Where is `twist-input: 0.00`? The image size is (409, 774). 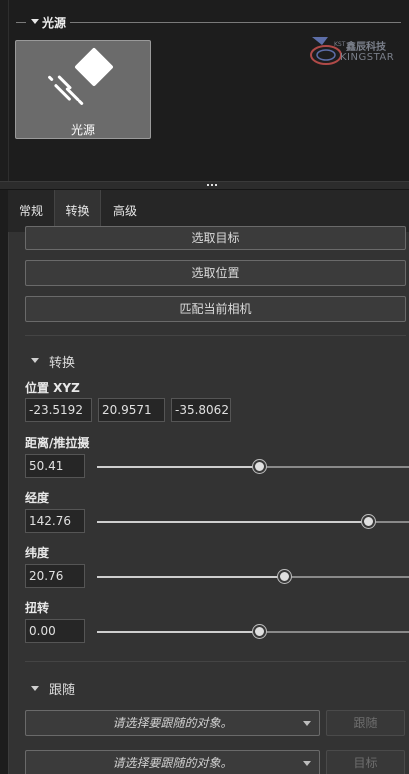
twist-input: 0.00 is located at coordinates (55, 631).